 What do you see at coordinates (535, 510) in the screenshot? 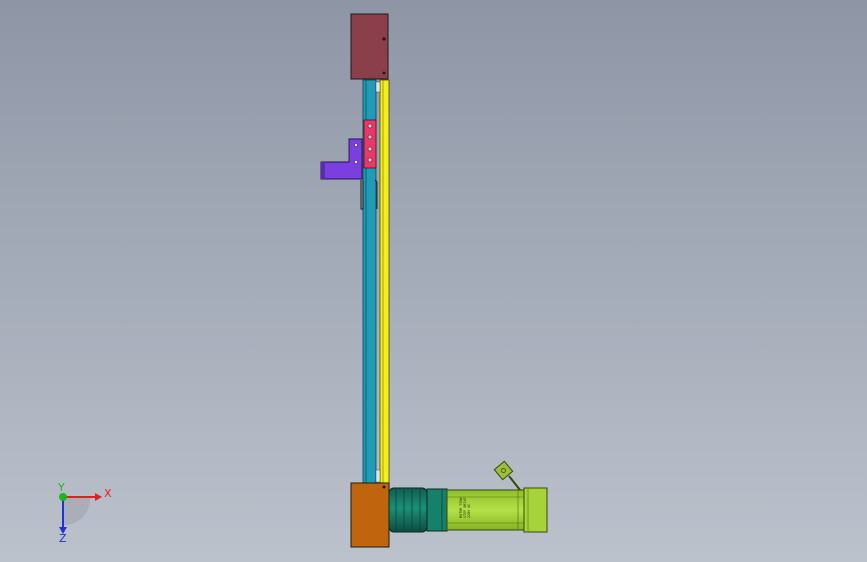
I see `motor-end-cap` at bounding box center [535, 510].